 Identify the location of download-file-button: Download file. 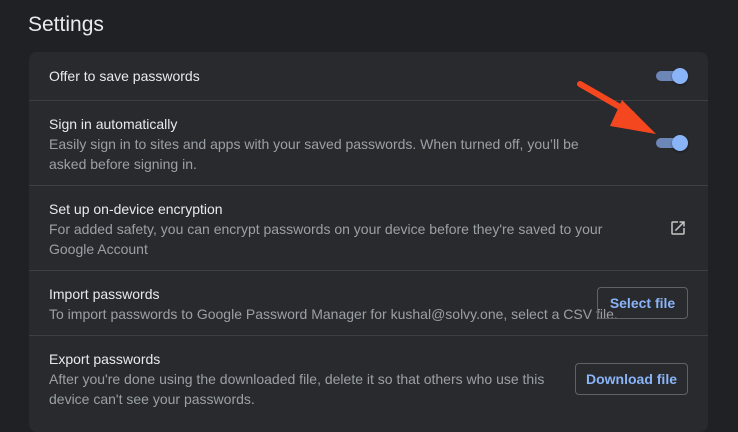
(631, 379).